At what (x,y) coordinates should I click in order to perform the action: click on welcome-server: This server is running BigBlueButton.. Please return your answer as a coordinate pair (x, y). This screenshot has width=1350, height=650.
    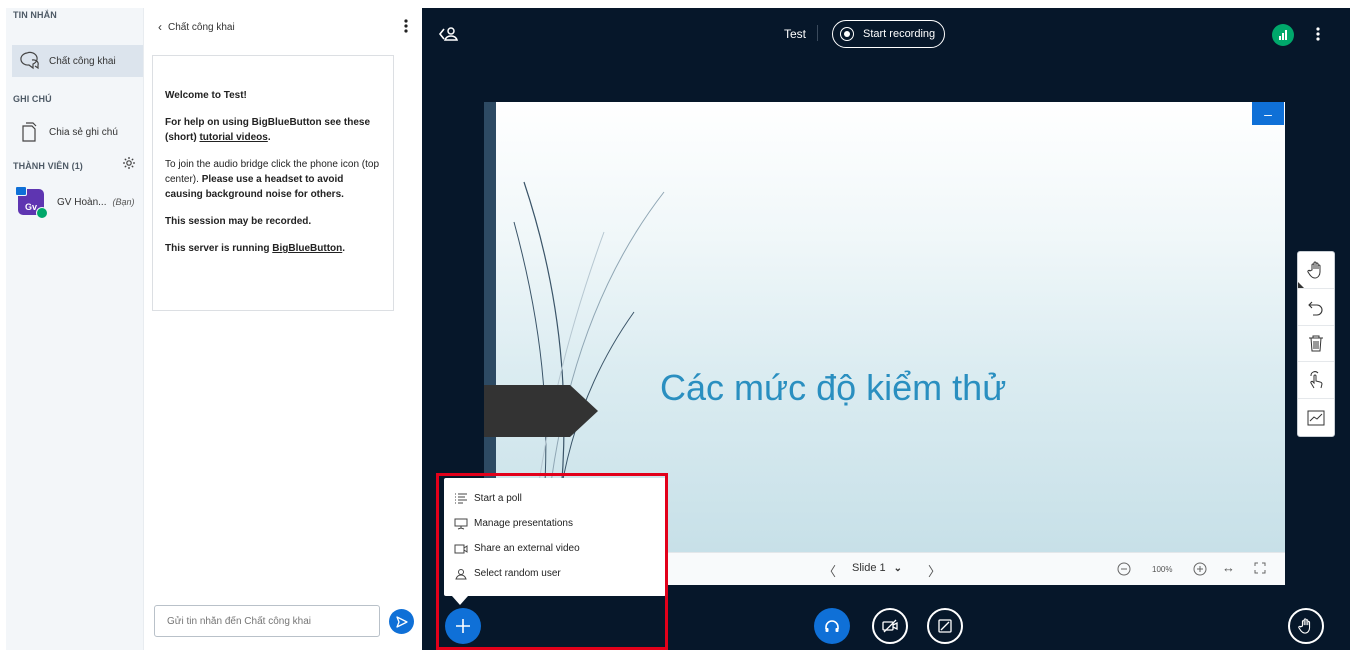
    Looking at the image, I should click on (273, 248).